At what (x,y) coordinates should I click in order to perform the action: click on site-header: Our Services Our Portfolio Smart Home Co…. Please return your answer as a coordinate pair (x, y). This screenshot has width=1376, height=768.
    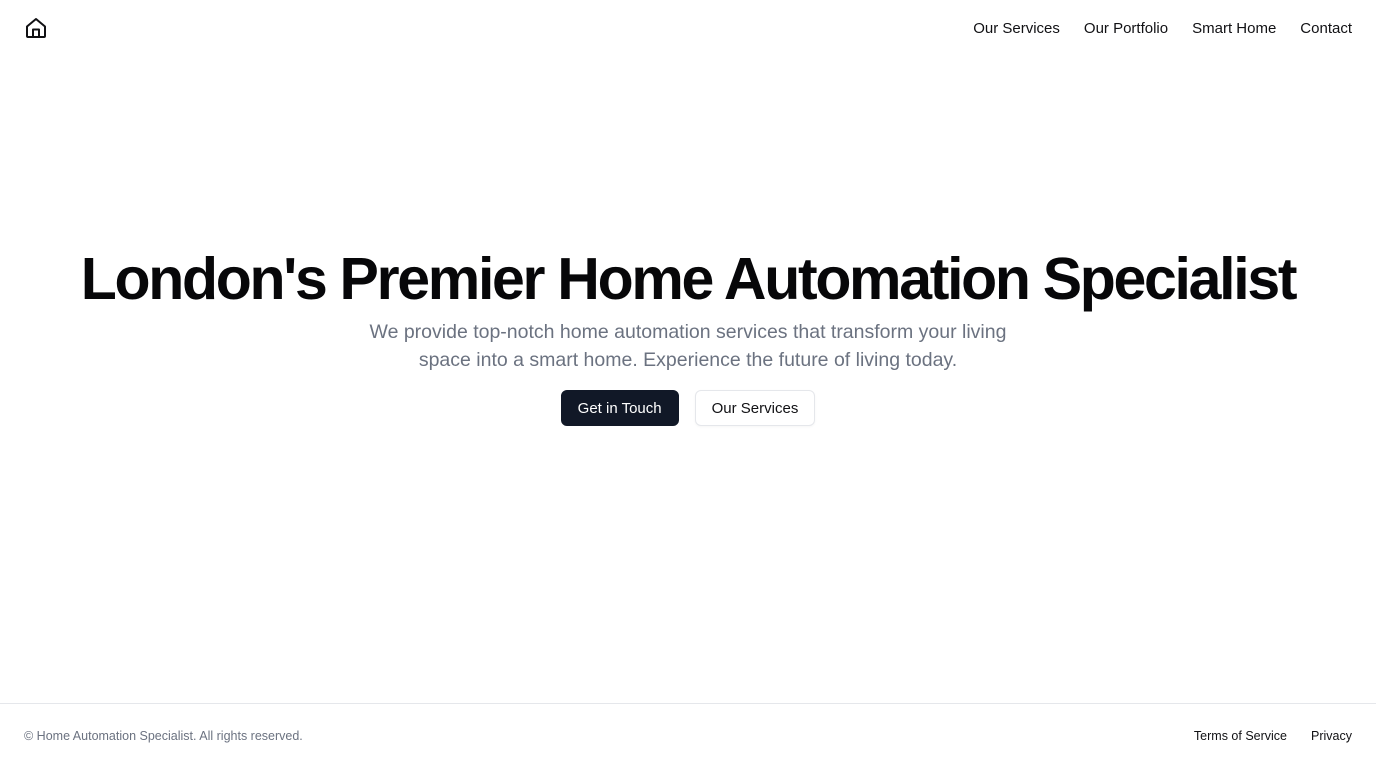
    Looking at the image, I should click on (688, 28).